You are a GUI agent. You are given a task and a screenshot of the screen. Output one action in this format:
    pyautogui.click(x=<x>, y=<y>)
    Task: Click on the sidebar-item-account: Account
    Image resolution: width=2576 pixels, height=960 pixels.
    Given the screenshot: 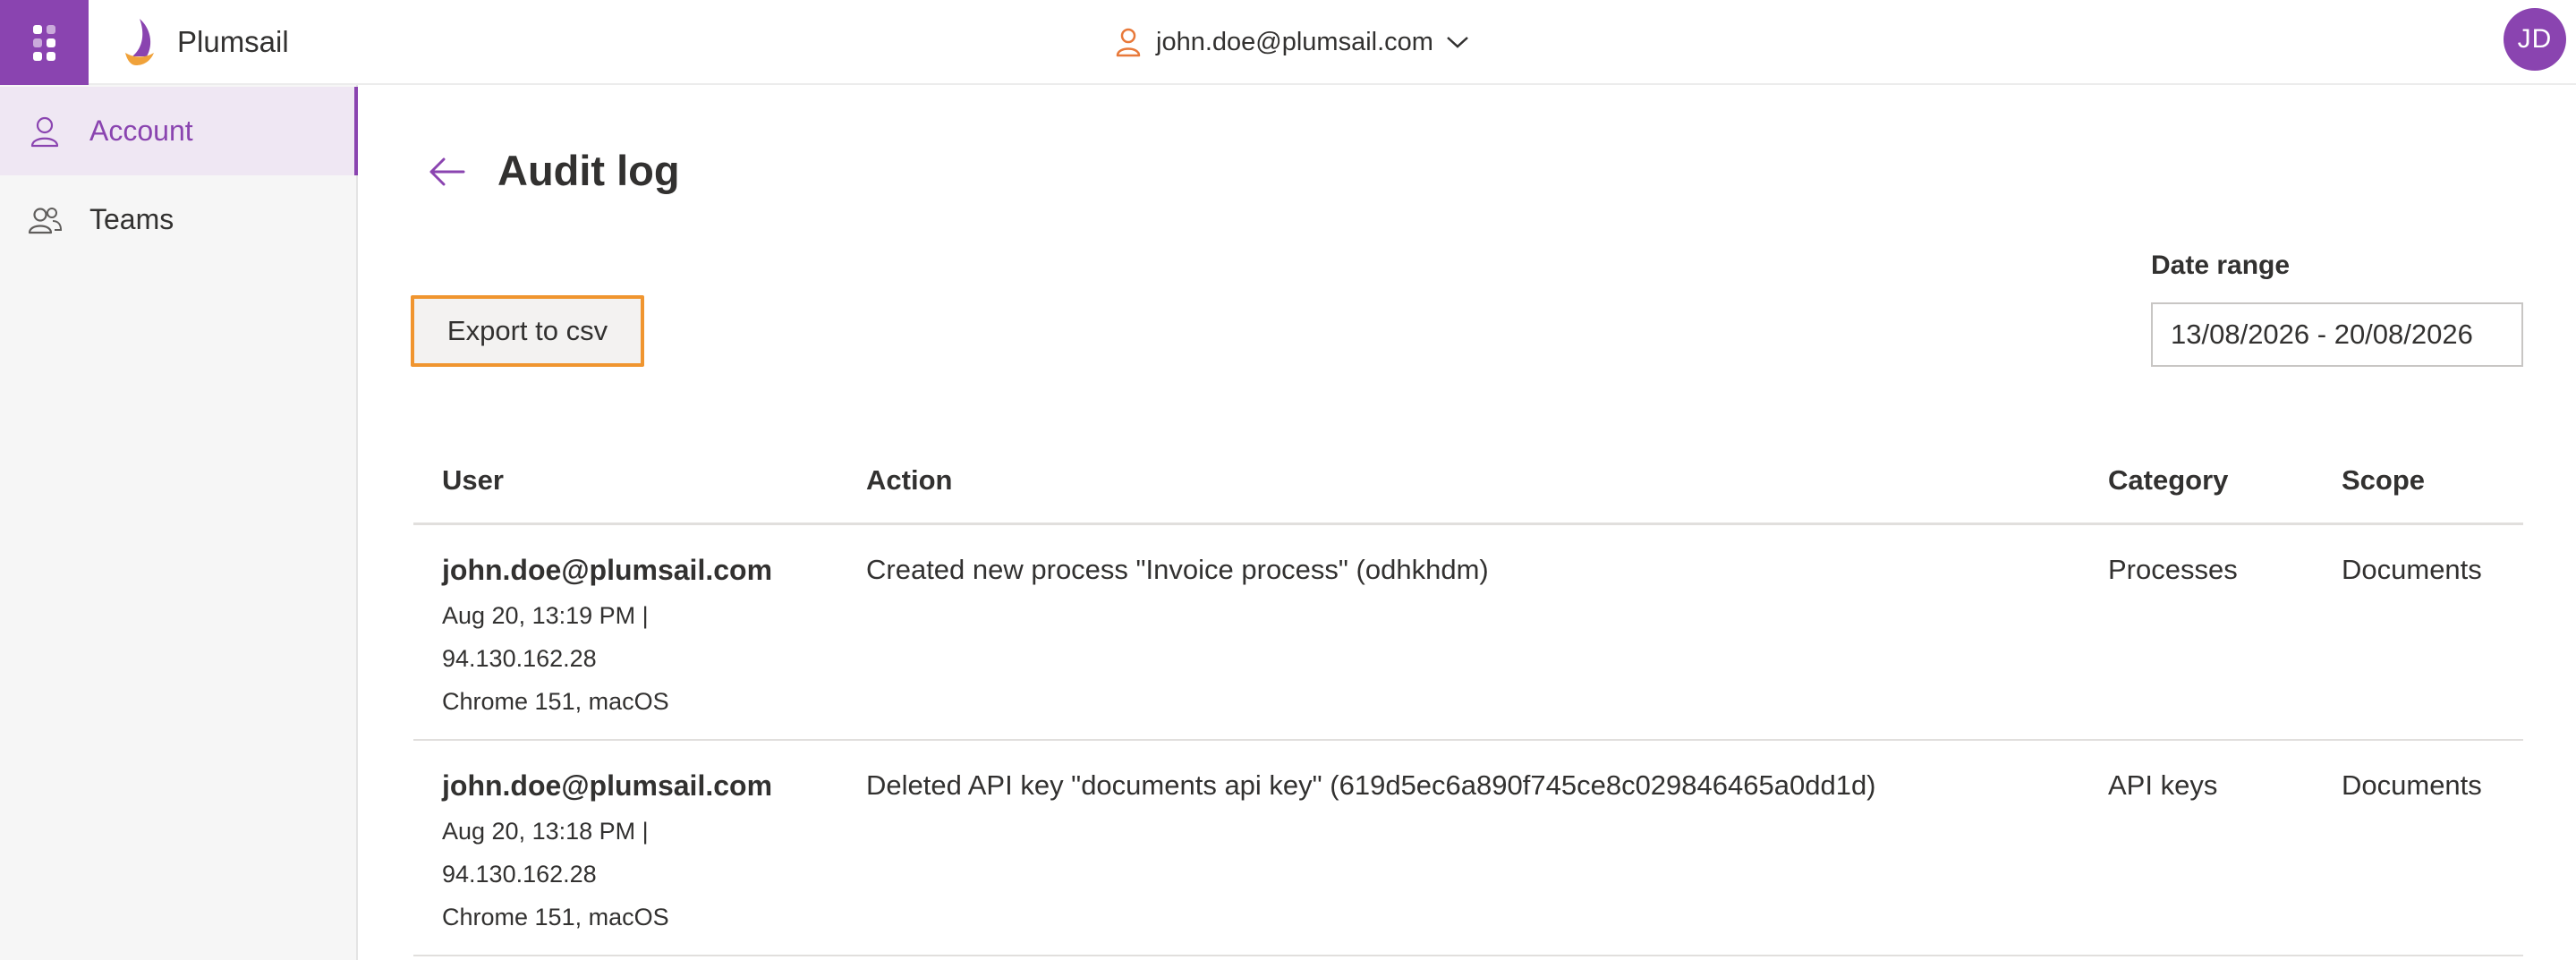 What is the action you would take?
    pyautogui.click(x=179, y=131)
    